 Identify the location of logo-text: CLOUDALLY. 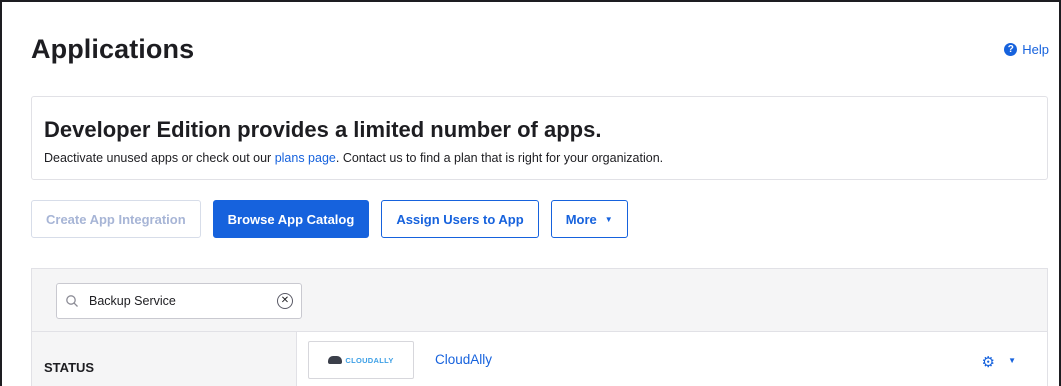
(369, 360).